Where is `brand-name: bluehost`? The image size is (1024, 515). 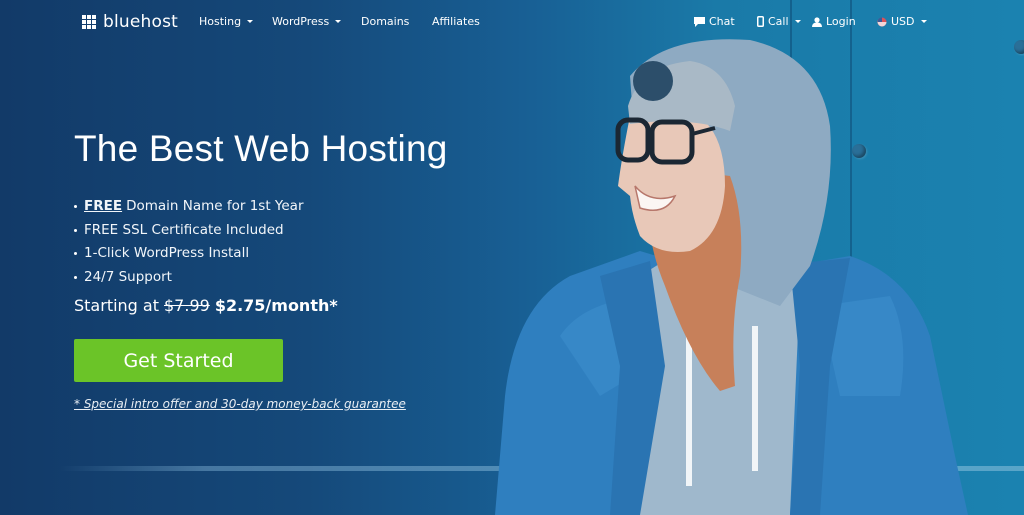
brand-name: bluehost is located at coordinates (141, 22).